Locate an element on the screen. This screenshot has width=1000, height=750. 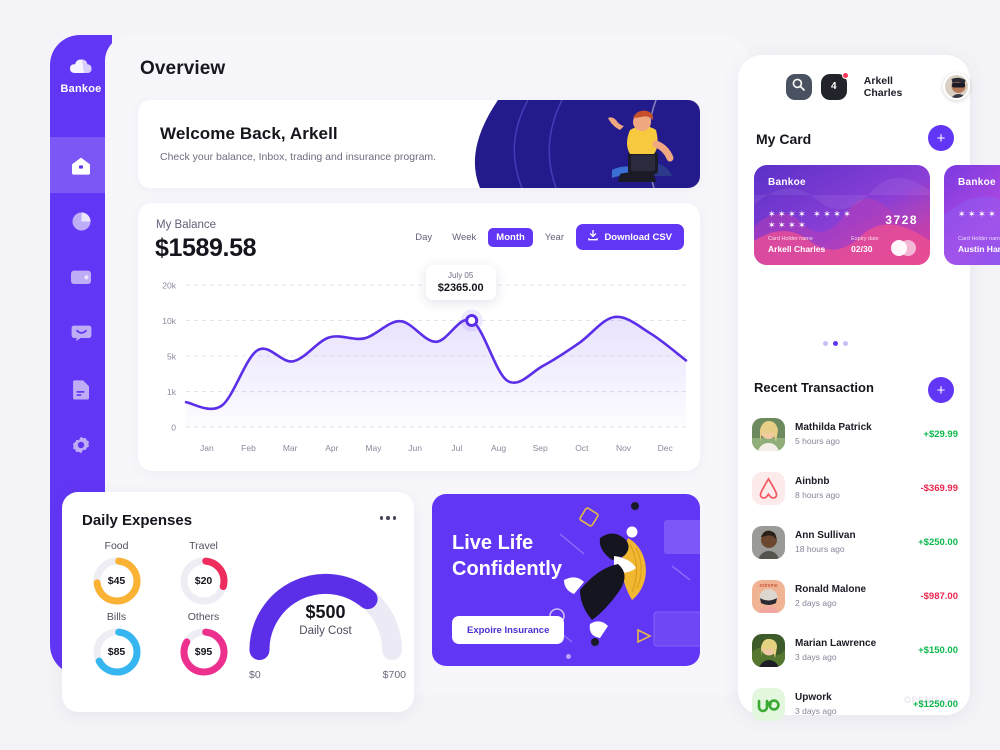
avatar is located at coordinates (957, 86).